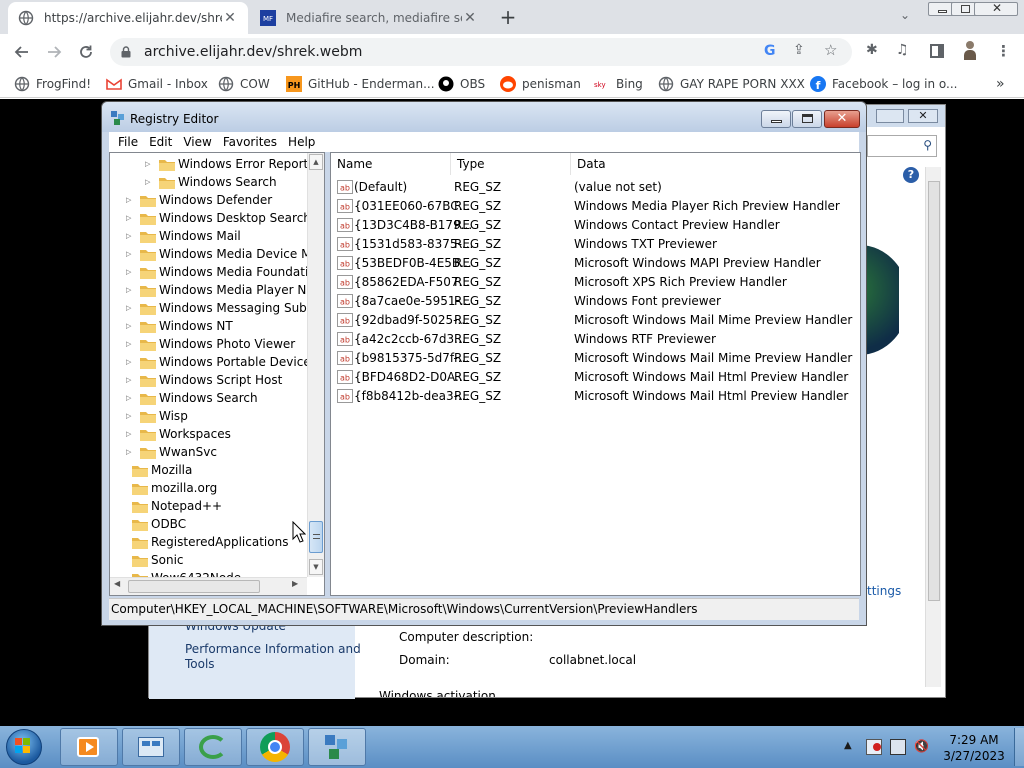 The width and height of the screenshot is (1024, 768). What do you see at coordinates (508, 17) in the screenshot?
I see `new-tab-button: +` at bounding box center [508, 17].